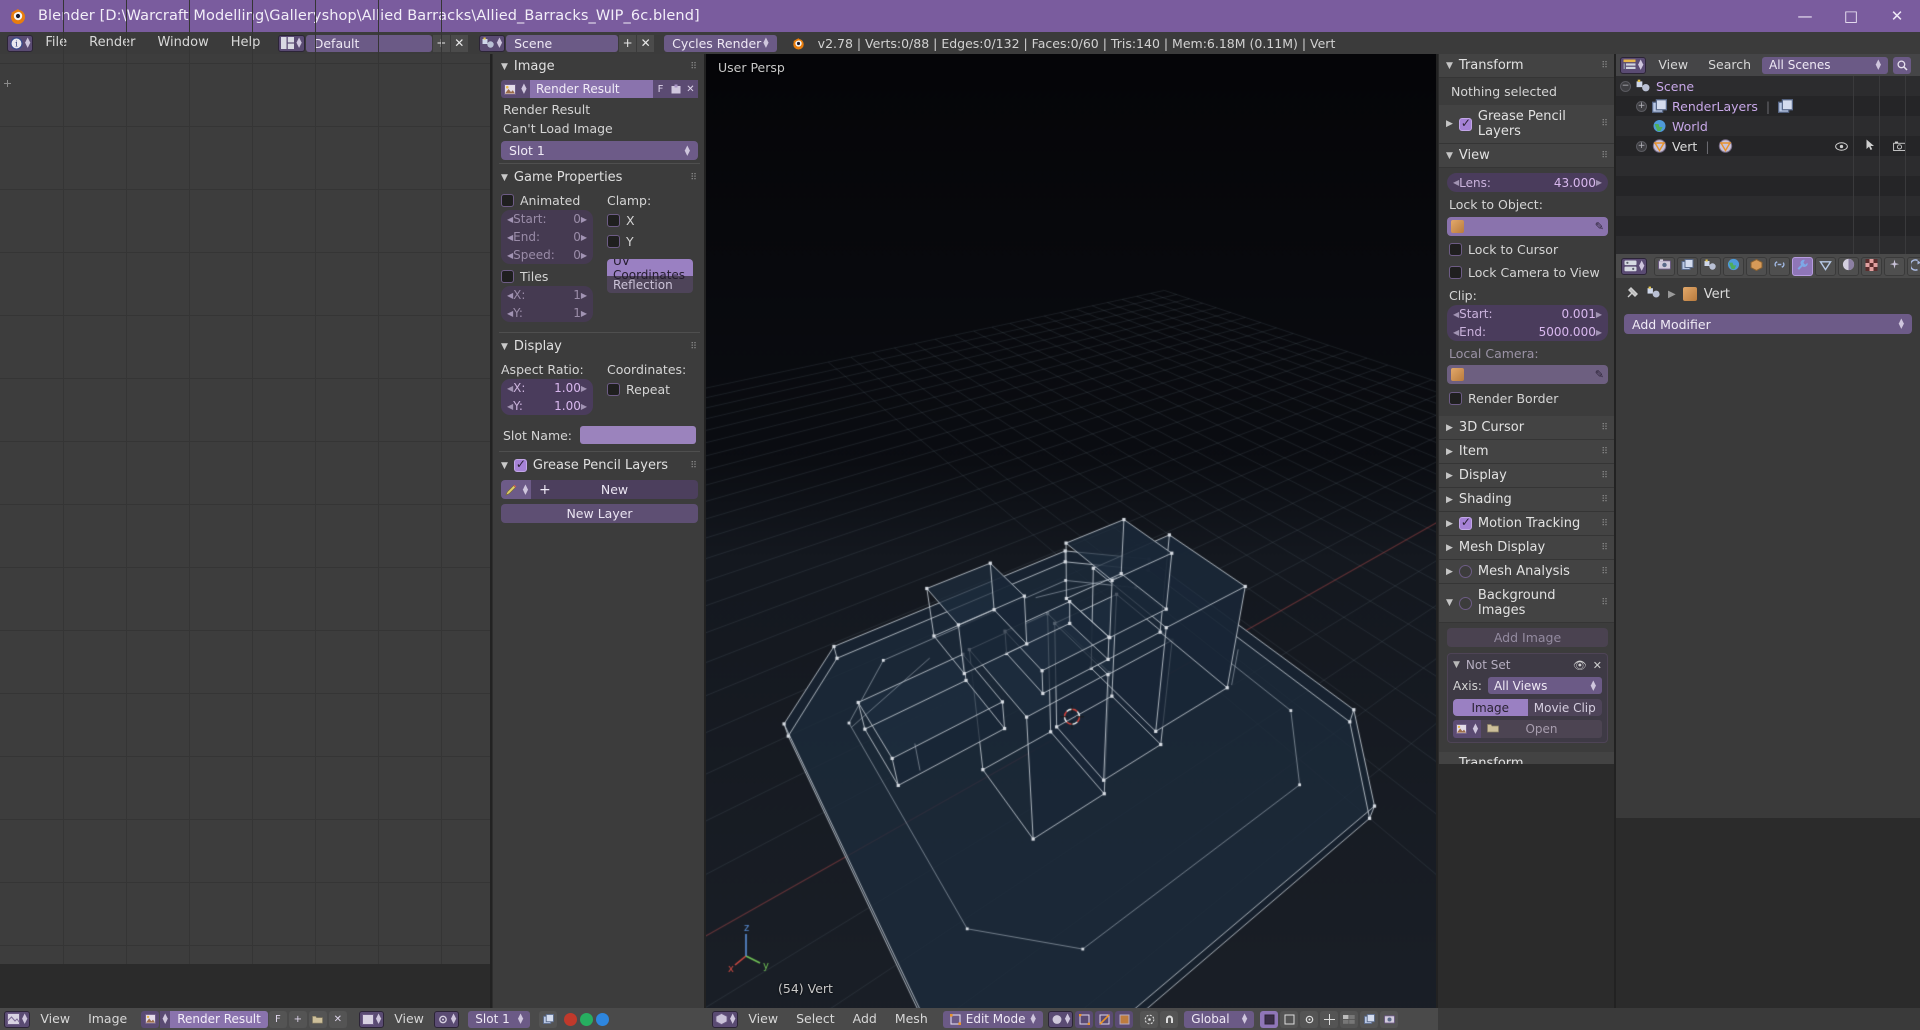 The image size is (1920, 1030). I want to click on lock-camera-row: Lock Camera to View, so click(1527, 272).